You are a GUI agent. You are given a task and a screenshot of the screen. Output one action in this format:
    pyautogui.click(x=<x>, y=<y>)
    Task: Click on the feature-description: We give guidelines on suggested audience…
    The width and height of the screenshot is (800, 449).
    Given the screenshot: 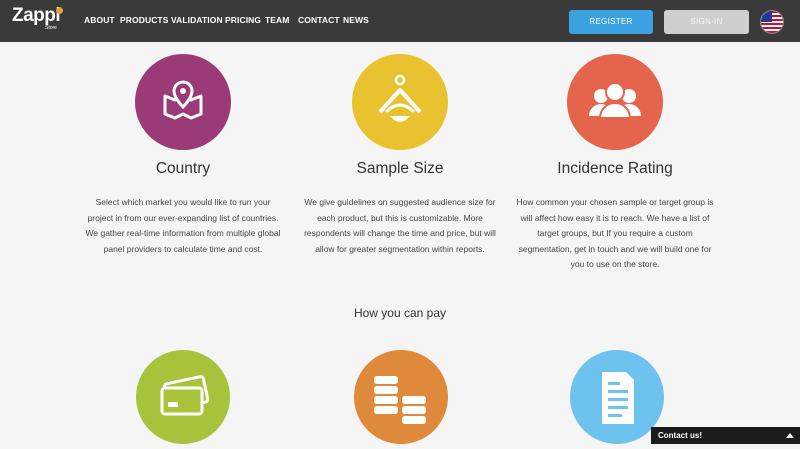 What is the action you would take?
    pyautogui.click(x=400, y=225)
    